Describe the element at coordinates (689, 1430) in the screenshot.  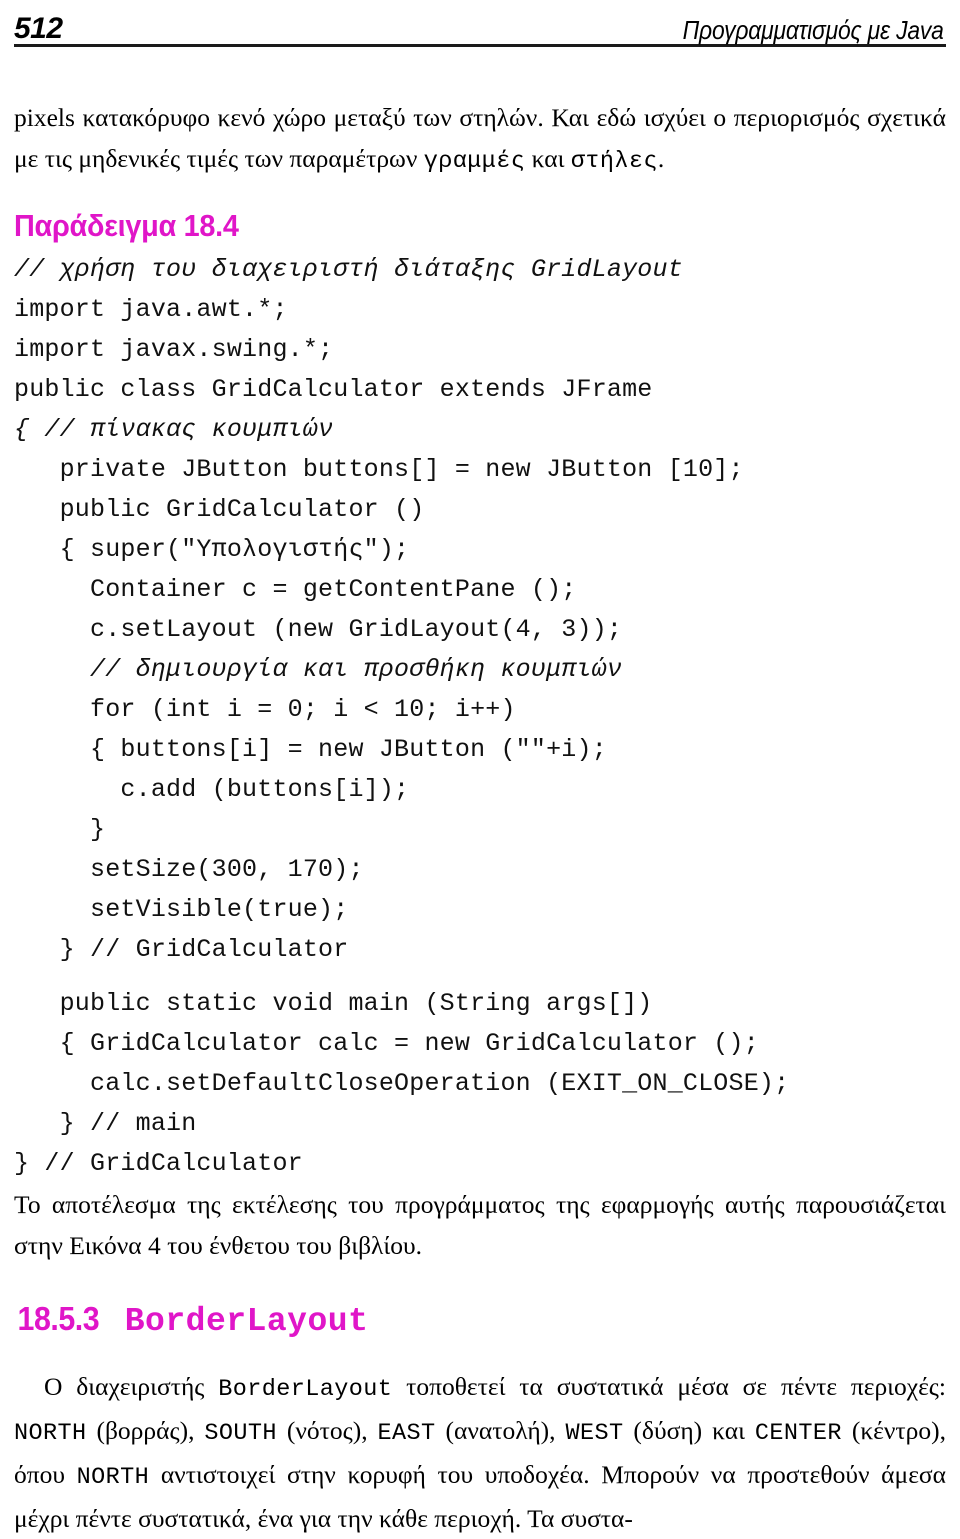
I see `bl-text-6: (δύση) και` at that location.